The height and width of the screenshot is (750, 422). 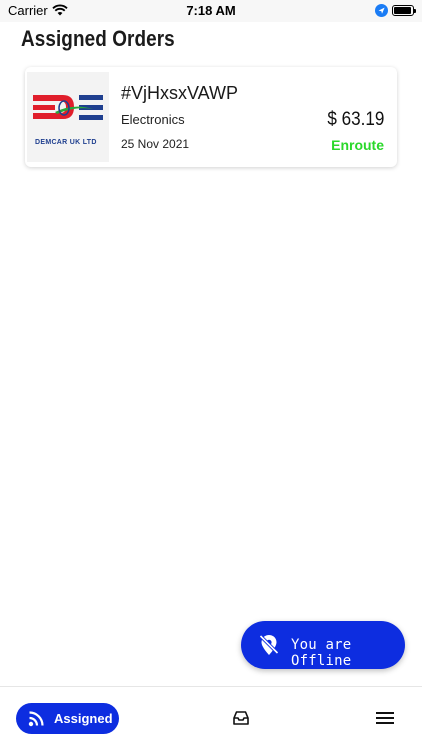 I want to click on order-status: Enroute, so click(x=357, y=145).